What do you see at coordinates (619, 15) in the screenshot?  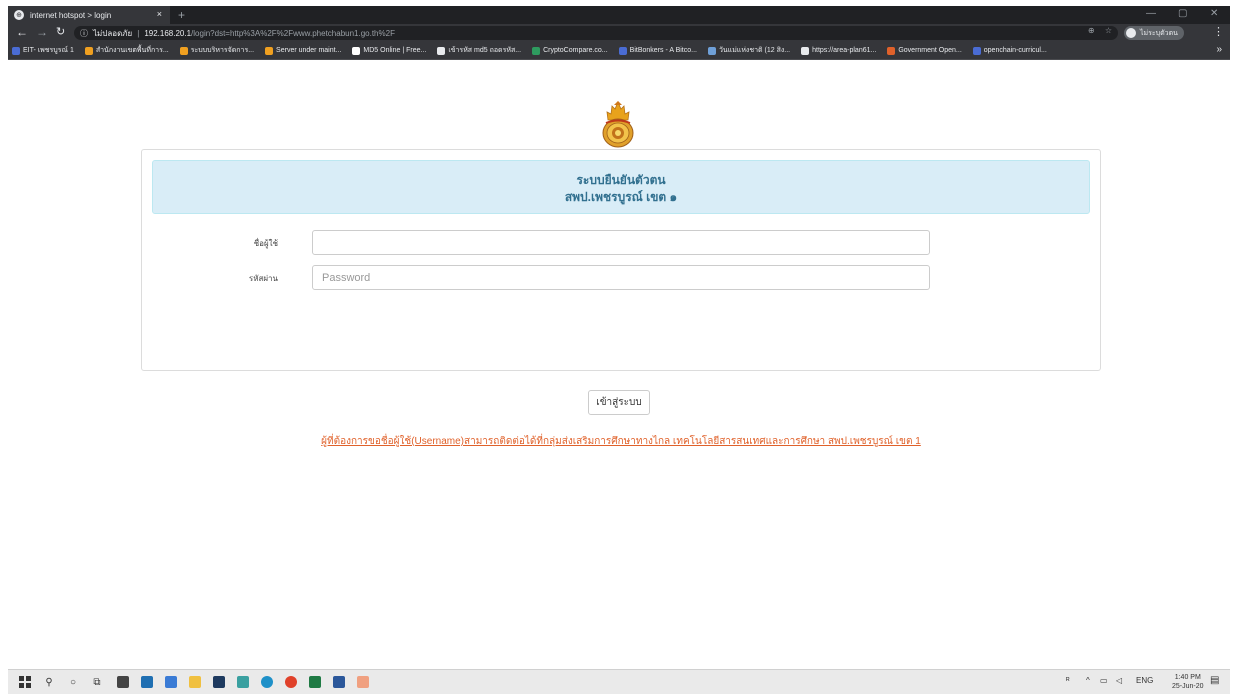 I see `tab-strip: ⊕ internet hotspot > login × + — ▢ ✕` at bounding box center [619, 15].